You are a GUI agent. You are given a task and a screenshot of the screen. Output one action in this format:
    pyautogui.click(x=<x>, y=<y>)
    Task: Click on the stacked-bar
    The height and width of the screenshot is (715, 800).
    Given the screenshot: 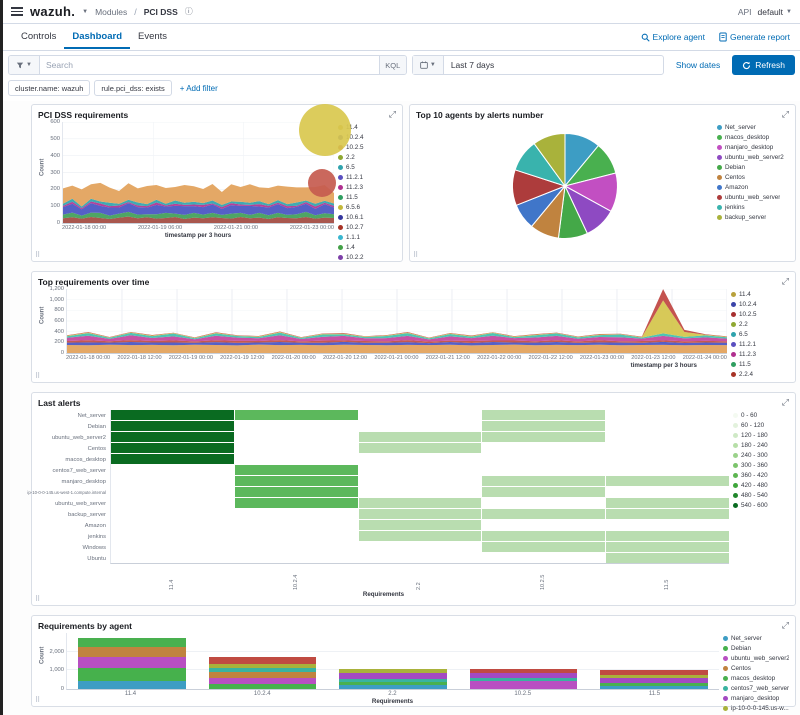 What is the action you would take?
    pyautogui.click(x=262, y=673)
    